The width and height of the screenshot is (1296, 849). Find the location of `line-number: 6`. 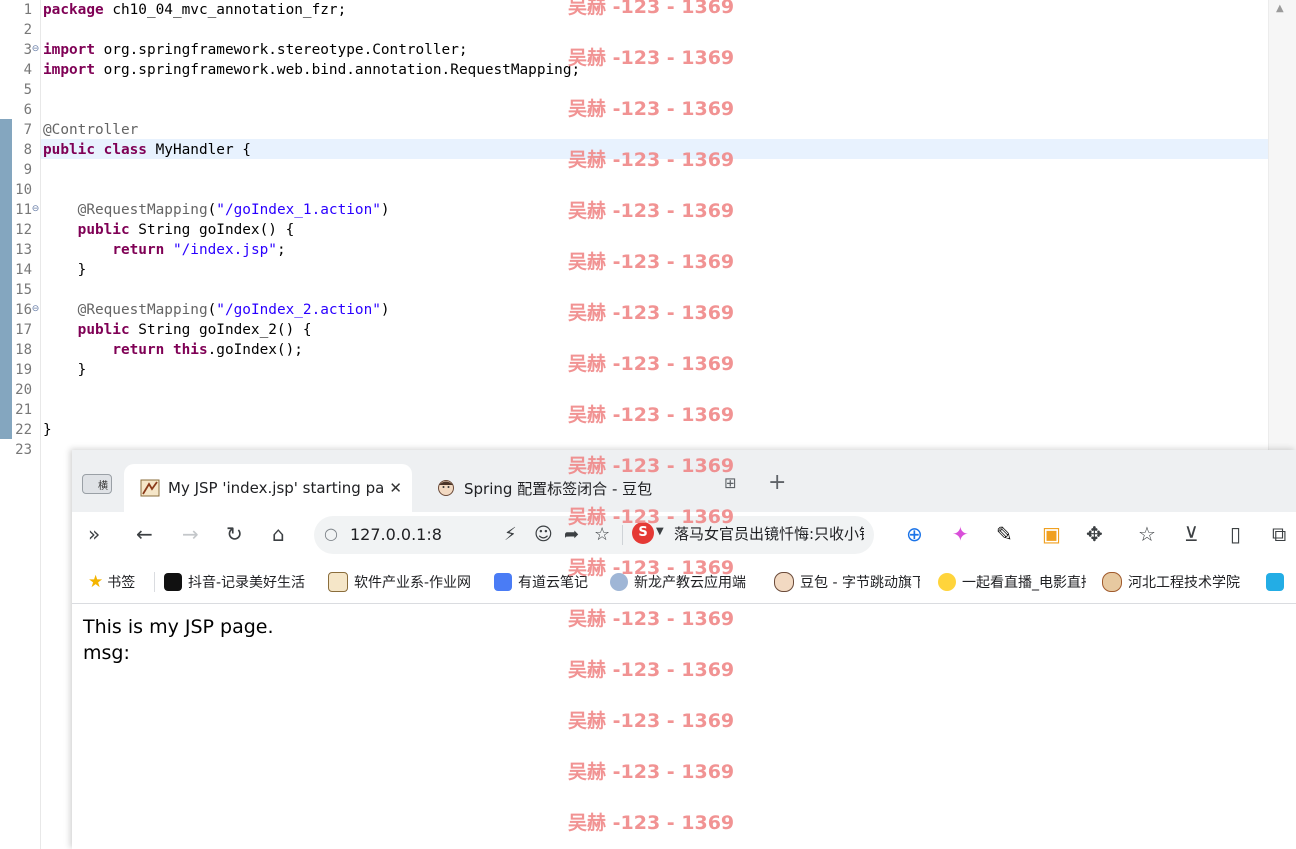

line-number: 6 is located at coordinates (27, 110).